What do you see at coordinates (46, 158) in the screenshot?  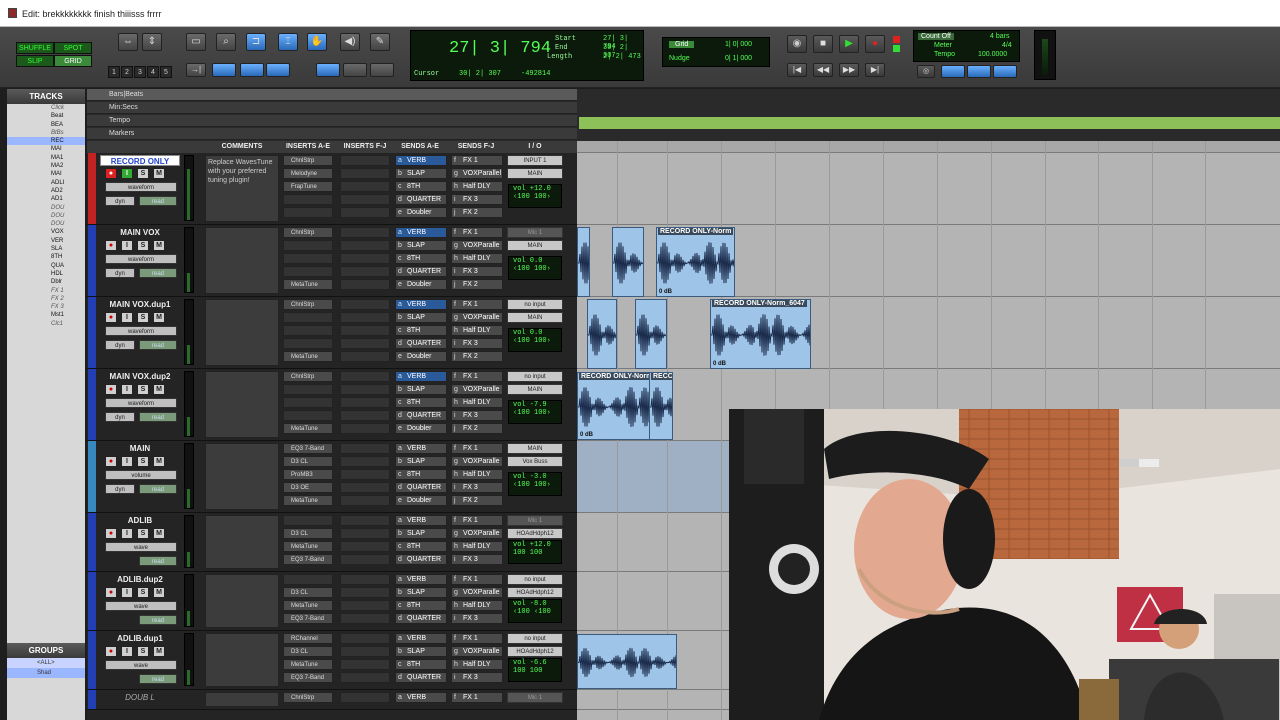 I see `track-list-item: MA1` at bounding box center [46, 158].